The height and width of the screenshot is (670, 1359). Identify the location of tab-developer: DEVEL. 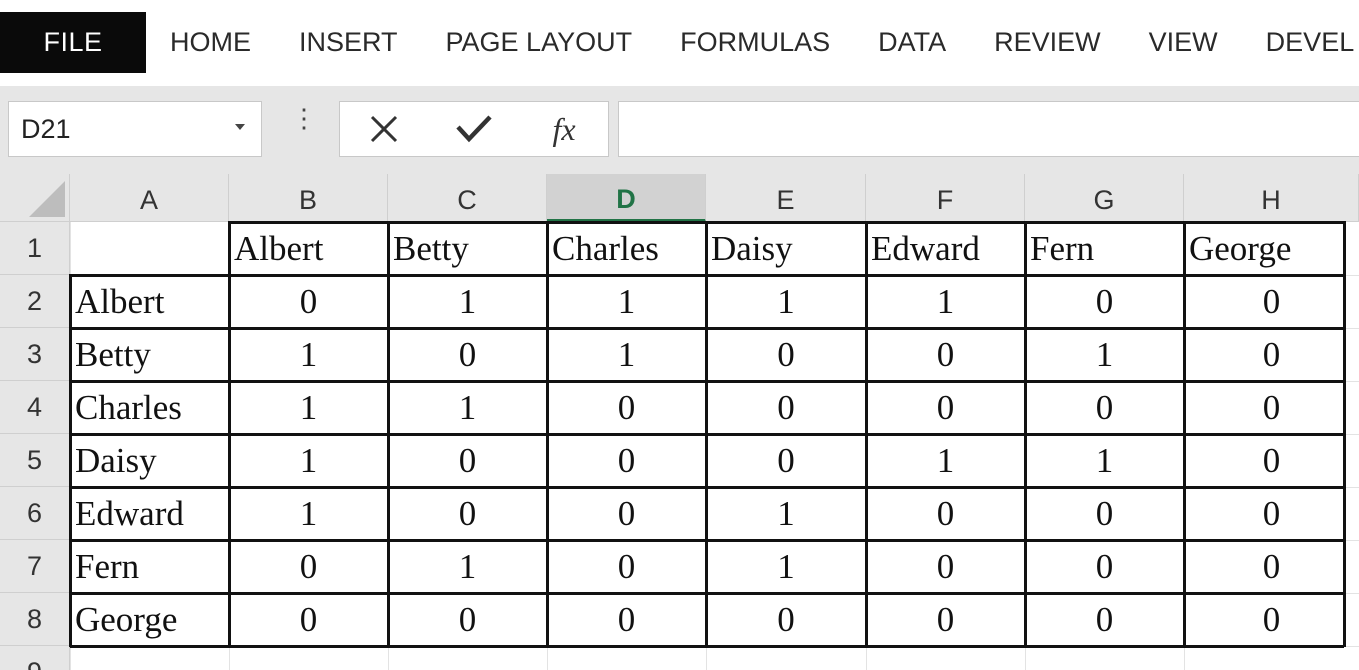
(1300, 42).